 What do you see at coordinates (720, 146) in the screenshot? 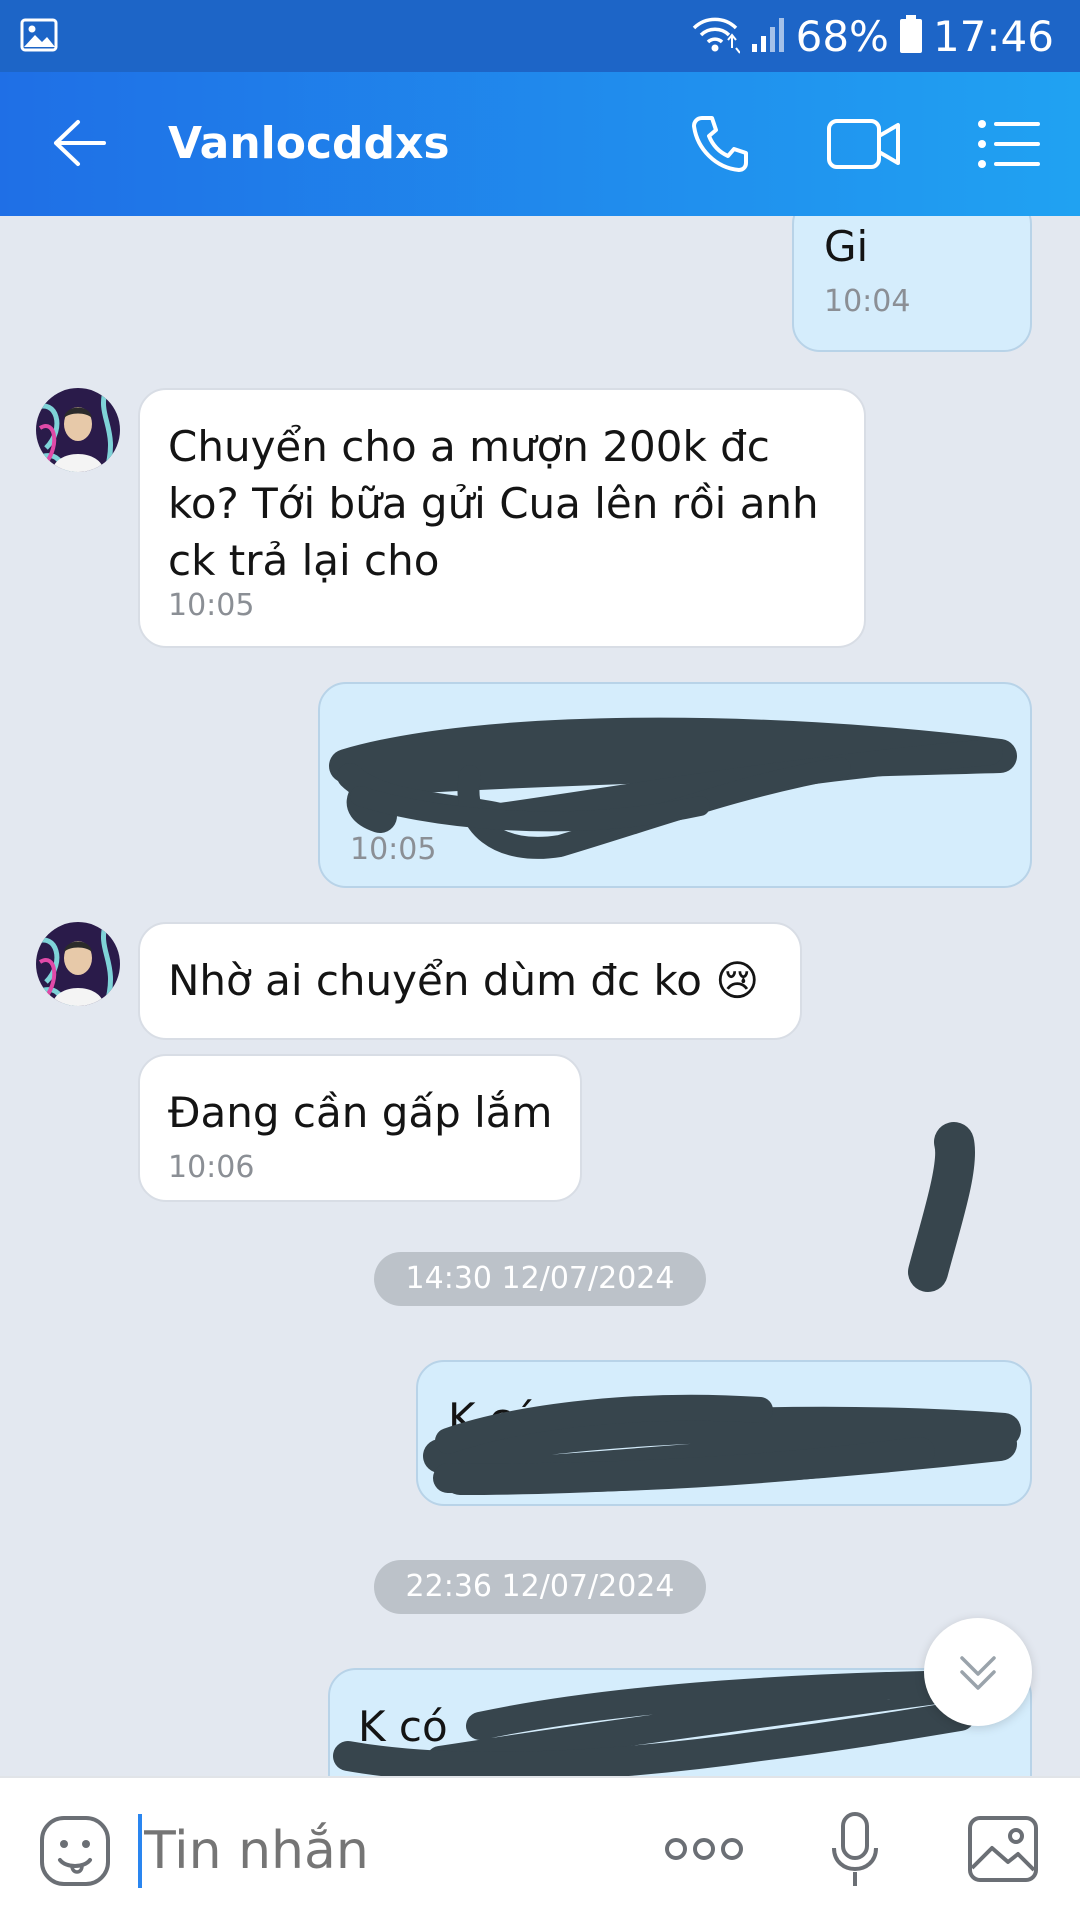
I see `phone-call-icon` at bounding box center [720, 146].